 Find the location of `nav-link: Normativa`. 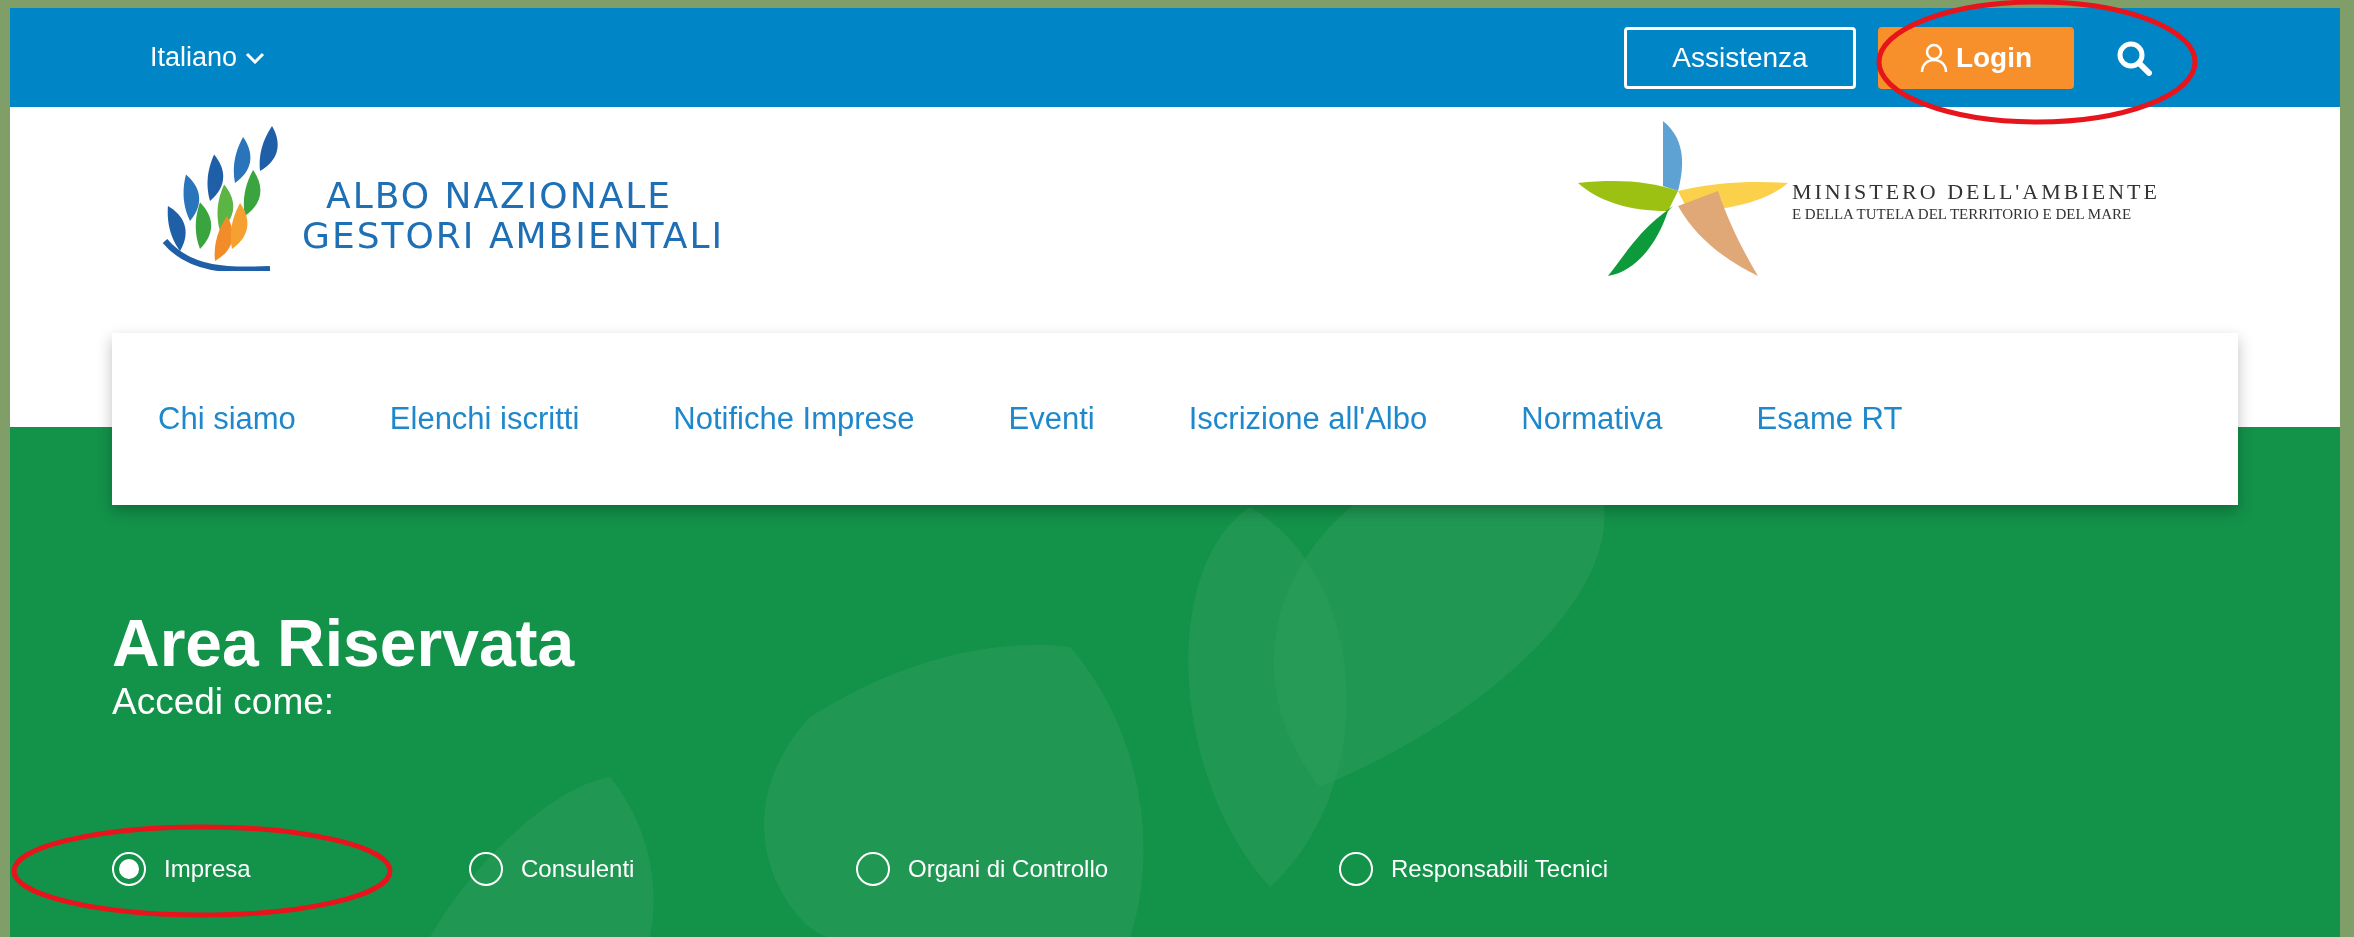

nav-link: Normativa is located at coordinates (1592, 419).